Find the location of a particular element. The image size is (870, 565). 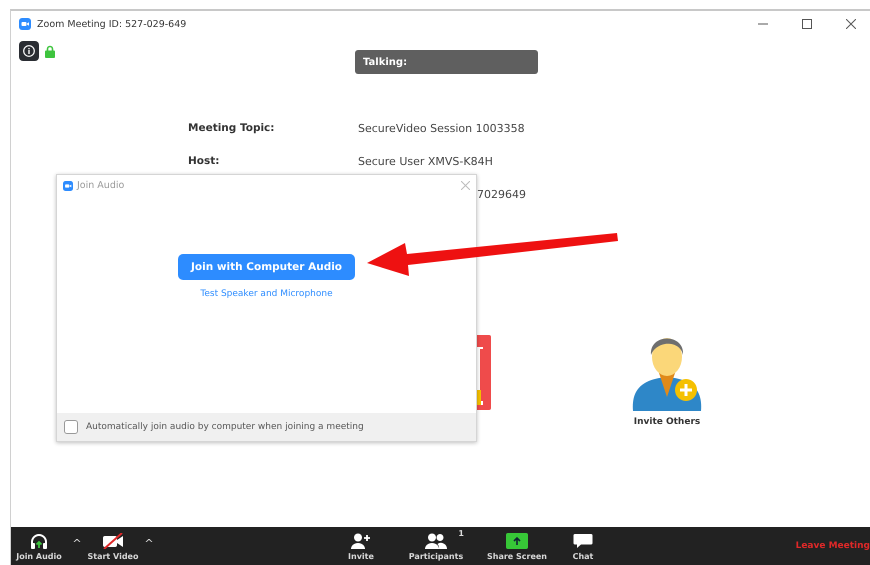

info-value: 7029649 is located at coordinates (501, 194).